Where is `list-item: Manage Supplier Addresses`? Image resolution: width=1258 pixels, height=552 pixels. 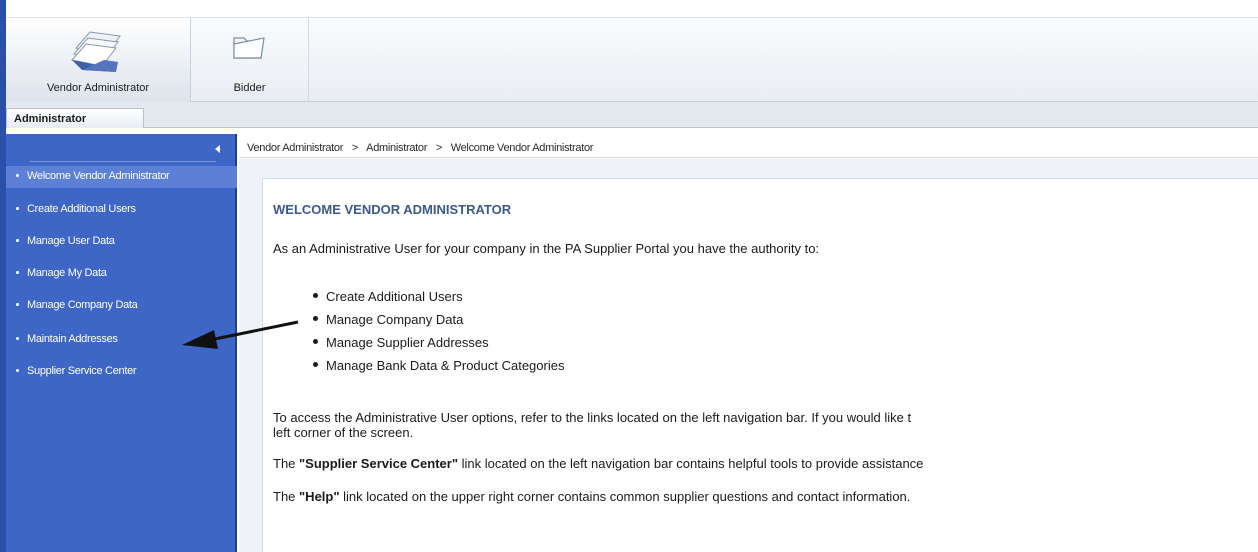
list-item: Manage Supplier Addresses is located at coordinates (438, 346).